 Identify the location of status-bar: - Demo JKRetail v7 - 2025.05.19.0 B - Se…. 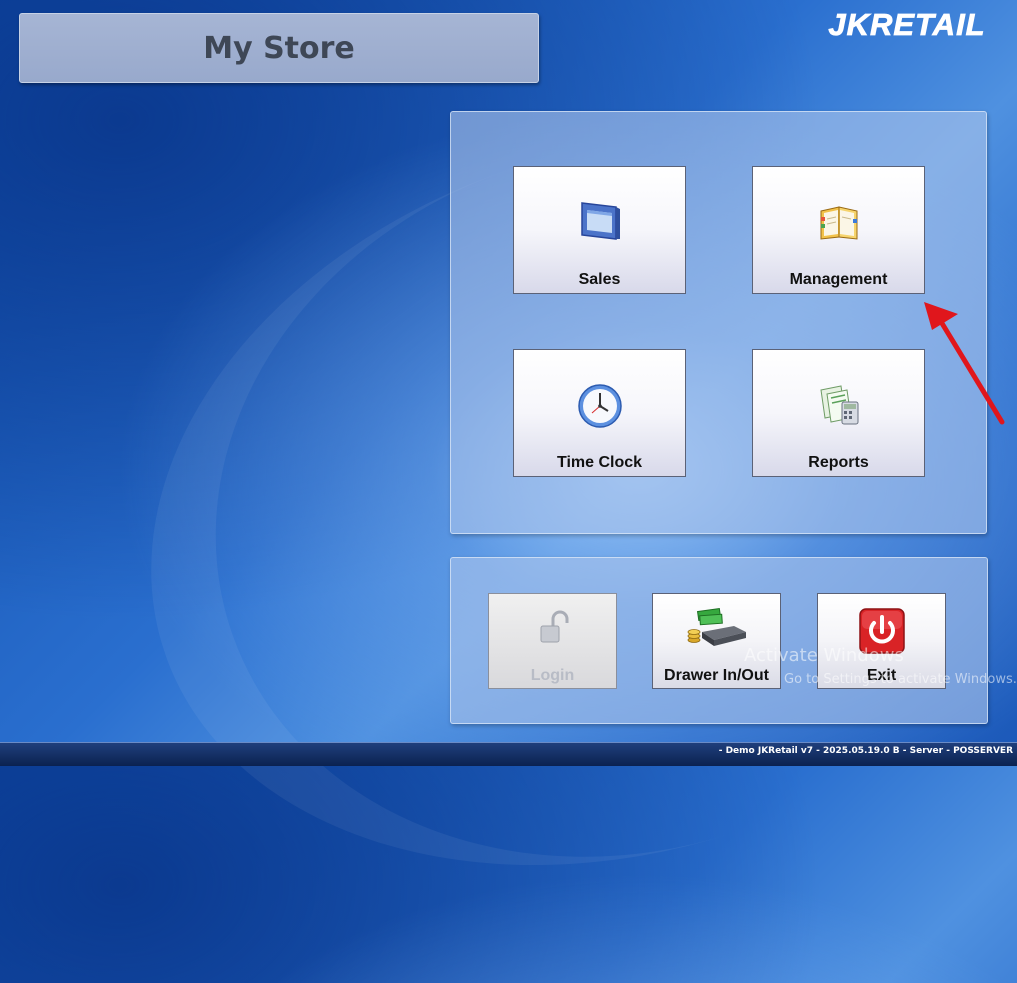
(508, 754).